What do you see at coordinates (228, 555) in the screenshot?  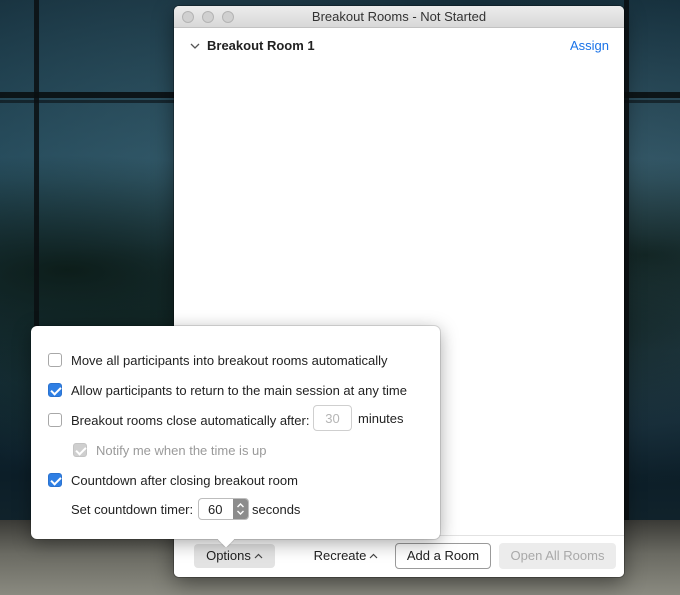 I see `options-button-label: Options` at bounding box center [228, 555].